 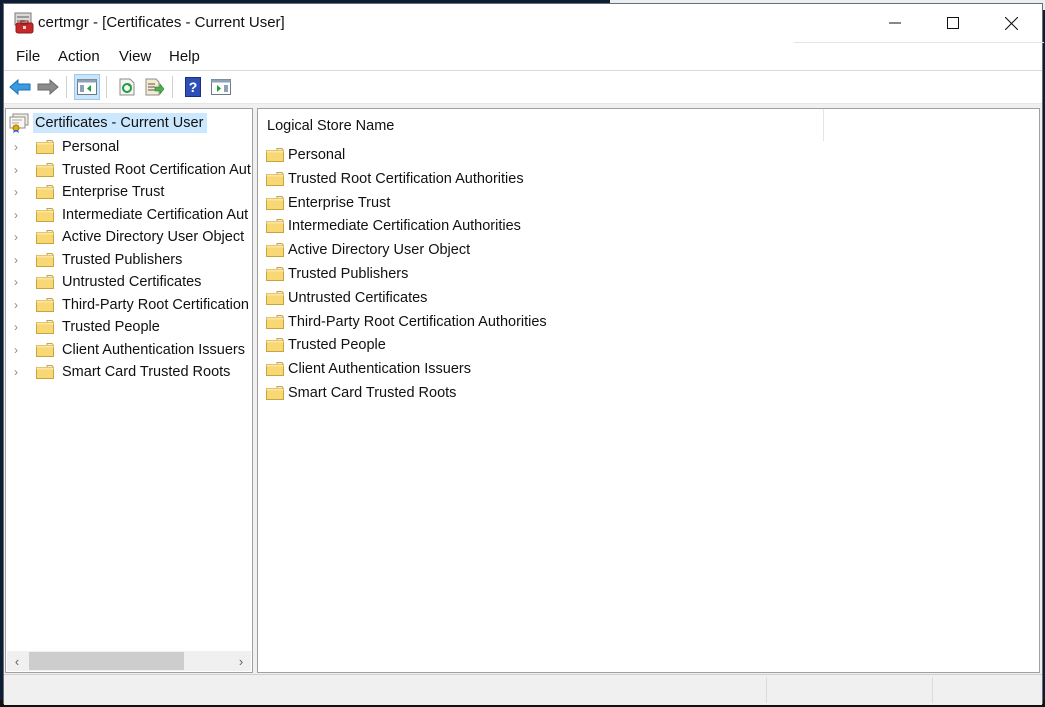 What do you see at coordinates (79, 56) in the screenshot?
I see `menu-action: Action` at bounding box center [79, 56].